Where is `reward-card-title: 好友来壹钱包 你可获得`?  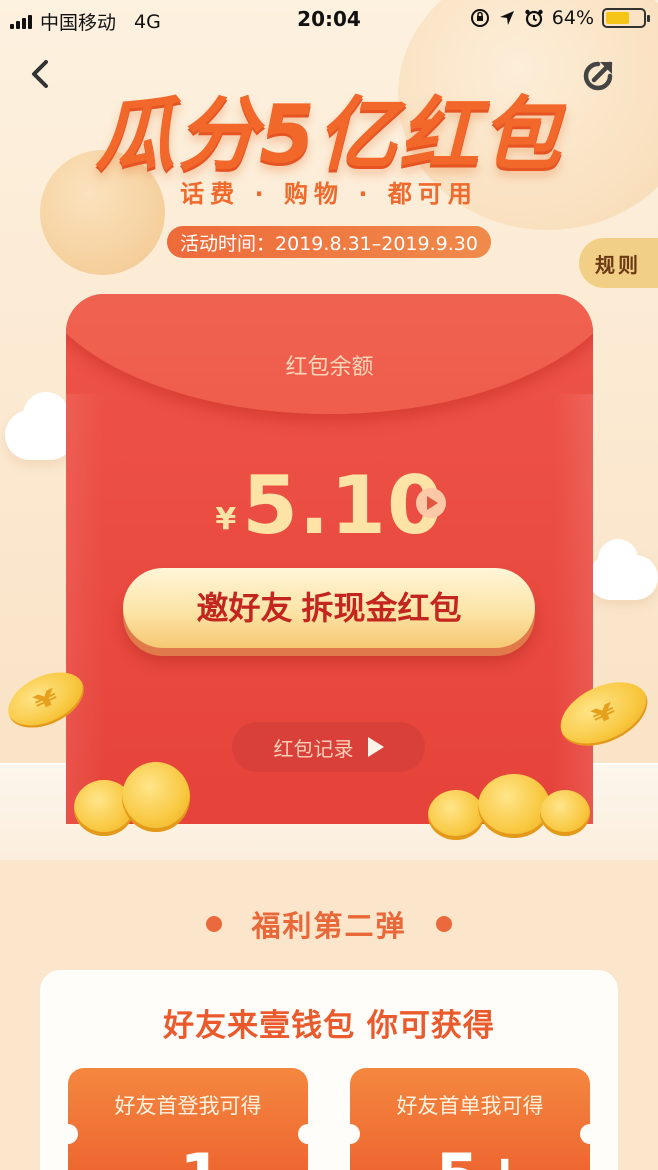
reward-card-title: 好友来壹钱包 你可获得 is located at coordinates (329, 1026).